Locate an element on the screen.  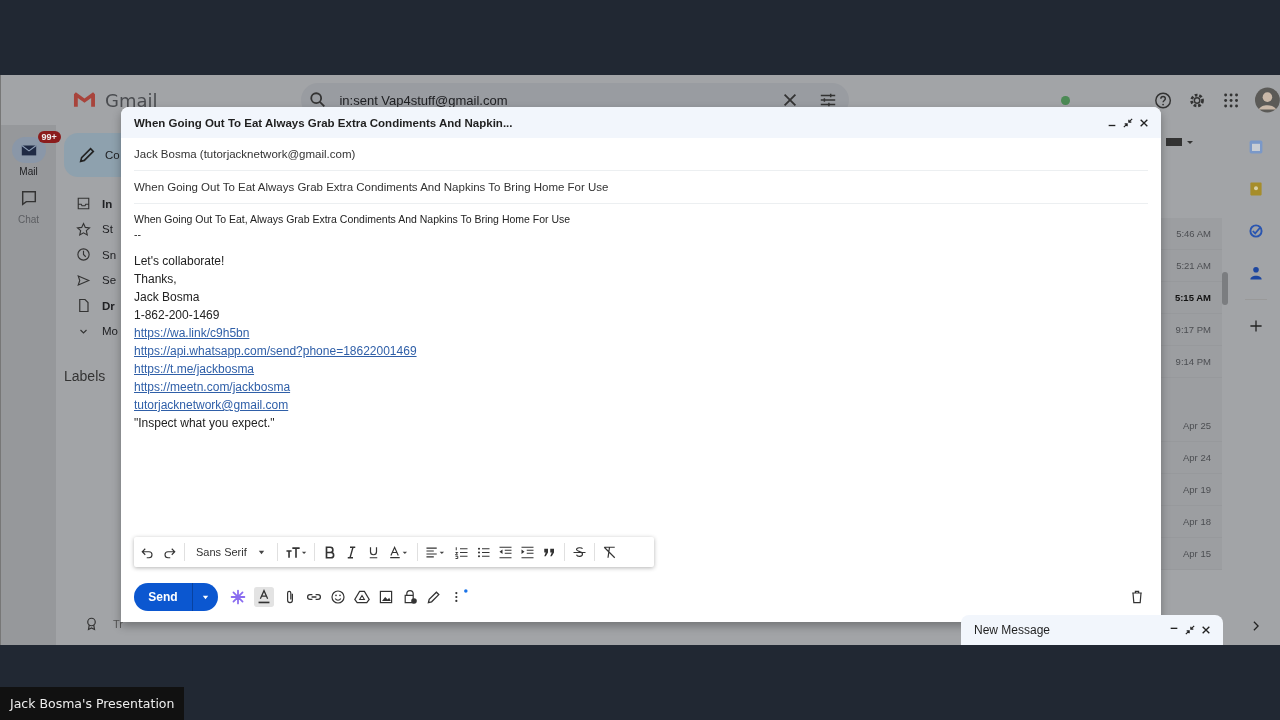
message-date: Apr 15 is located at coordinates (1197, 553).